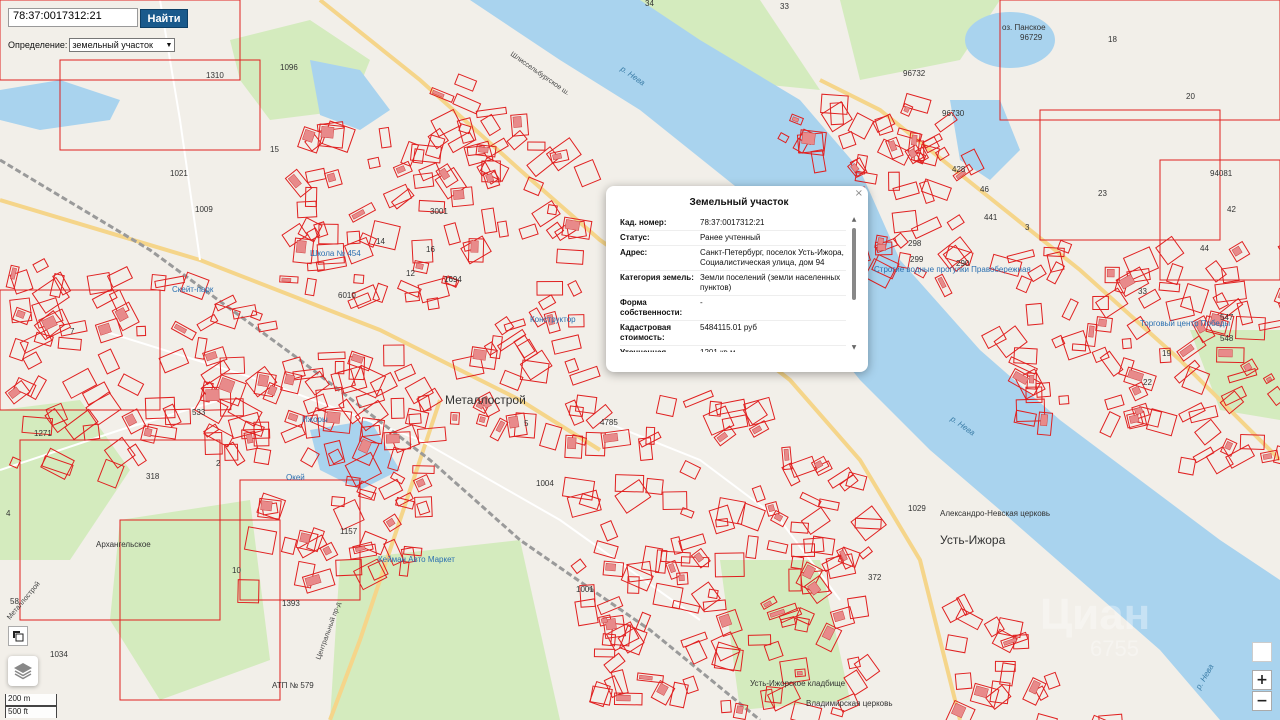  Describe the element at coordinates (953, 113) in the screenshot. I see `parcel-number-label: 96730` at that location.